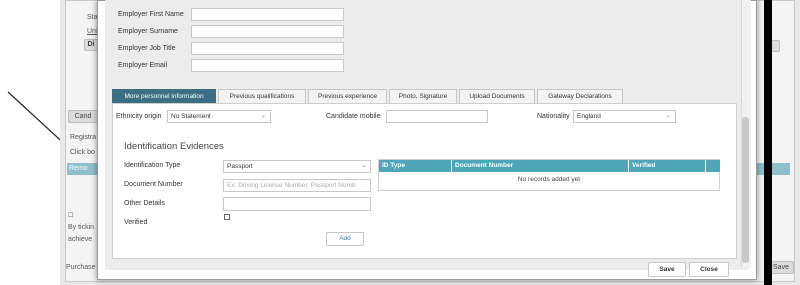 This screenshot has height=285, width=800. I want to click on identification-type-label: Identification Type, so click(152, 165).